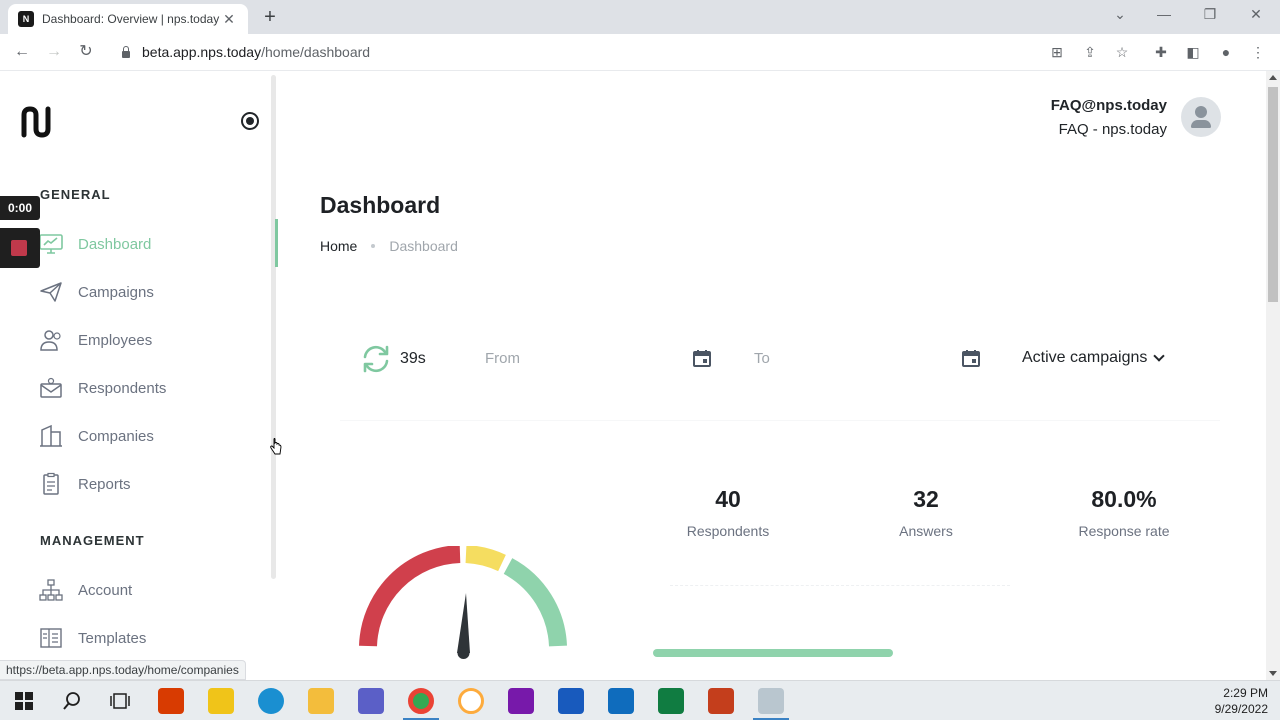 This screenshot has width=1280, height=720. Describe the element at coordinates (221, 701) in the screenshot. I see `sticky-notes-icon` at that location.